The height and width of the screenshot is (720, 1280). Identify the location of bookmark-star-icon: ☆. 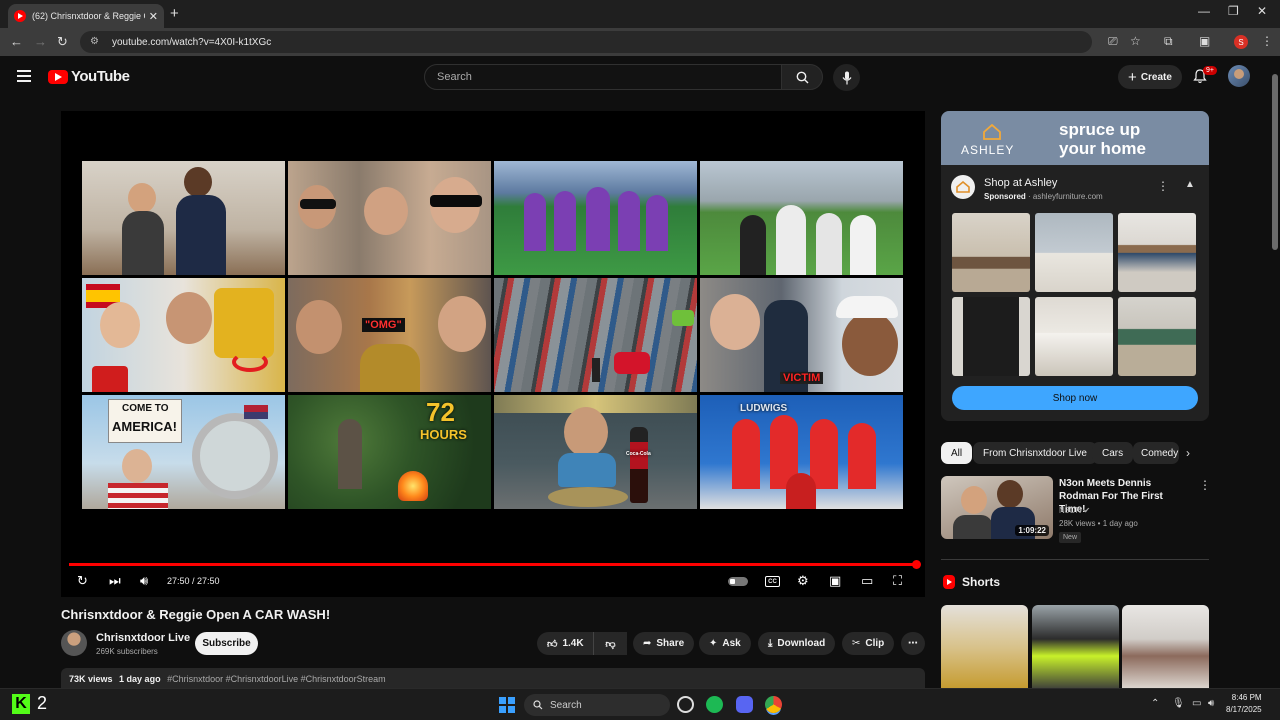
(1135, 41).